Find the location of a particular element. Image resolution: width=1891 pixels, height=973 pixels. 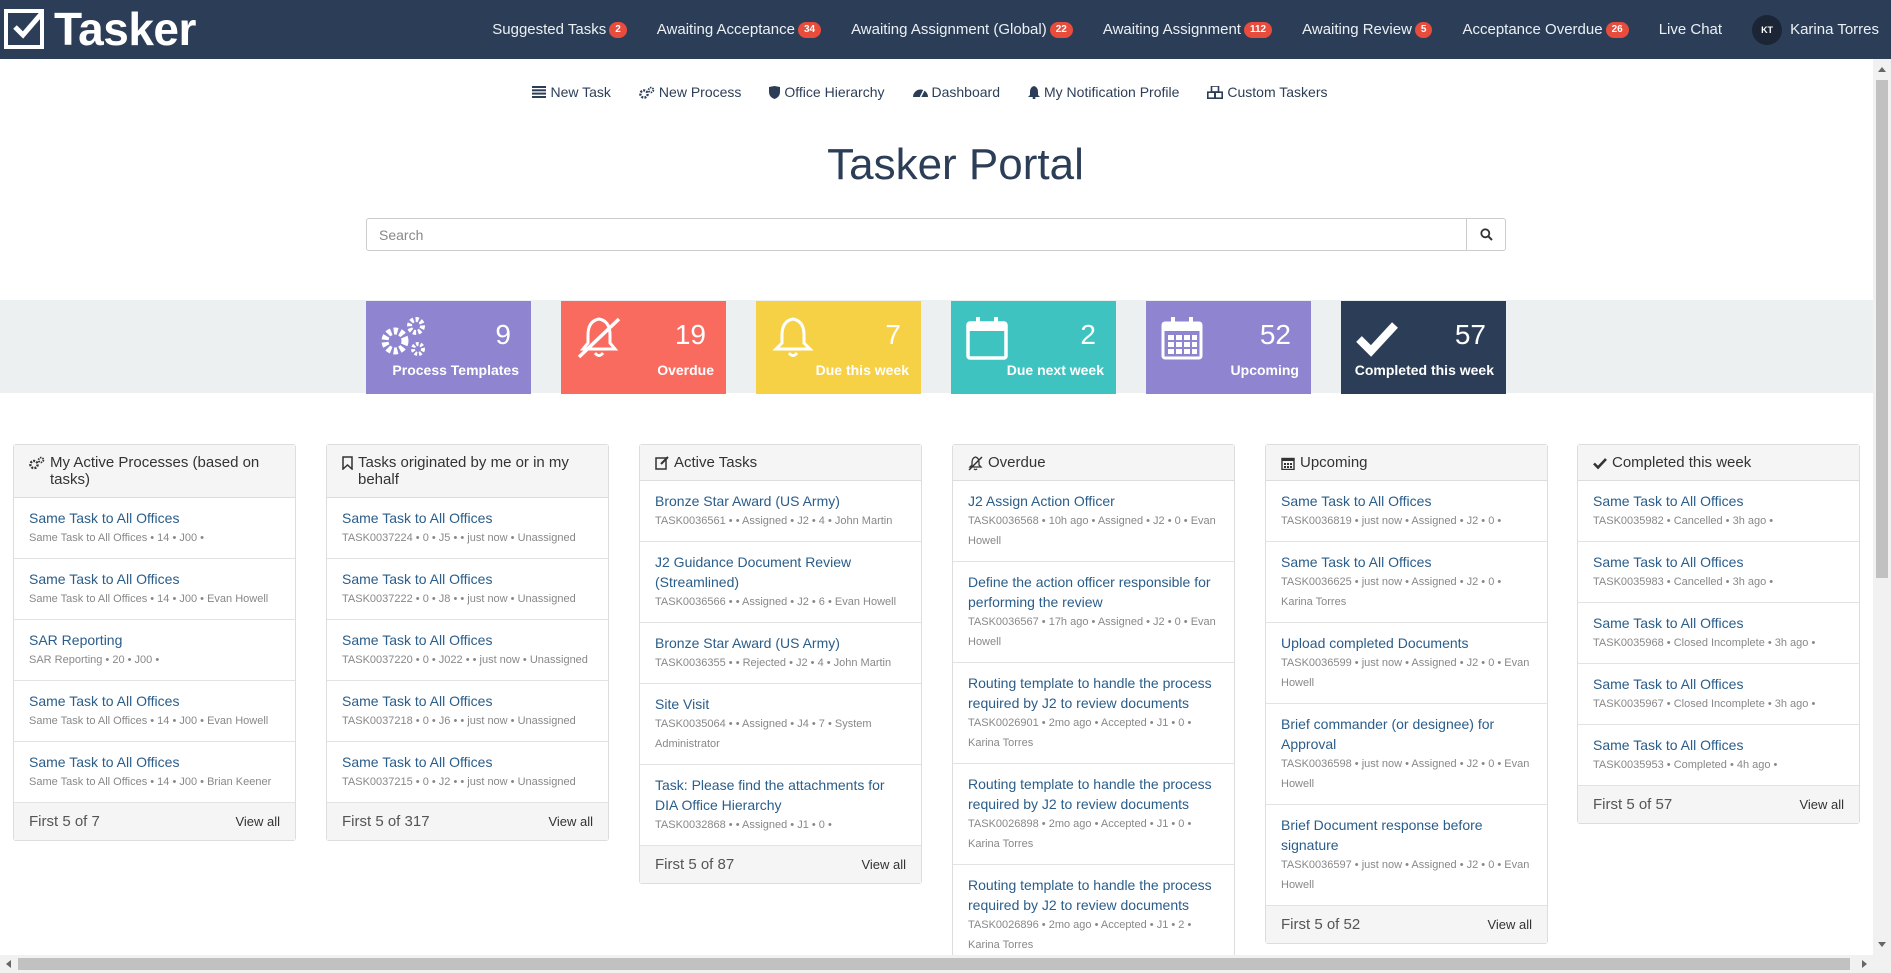

vertical-scrollbar is located at coordinates (1882, 507).